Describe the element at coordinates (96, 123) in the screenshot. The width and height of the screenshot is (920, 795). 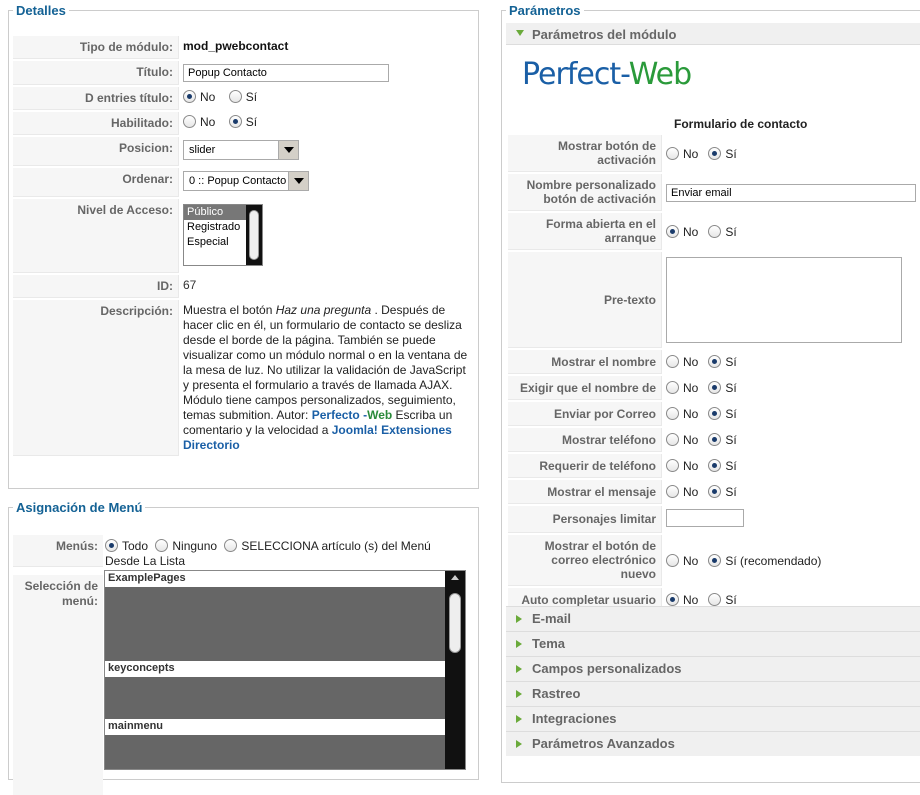
I see `habilitado-label: Habilitado:` at that location.